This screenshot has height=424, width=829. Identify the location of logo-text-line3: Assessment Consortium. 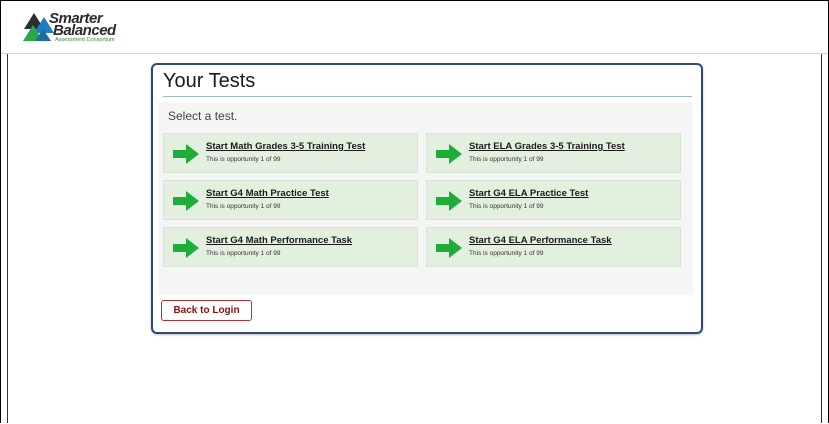
(85, 40).